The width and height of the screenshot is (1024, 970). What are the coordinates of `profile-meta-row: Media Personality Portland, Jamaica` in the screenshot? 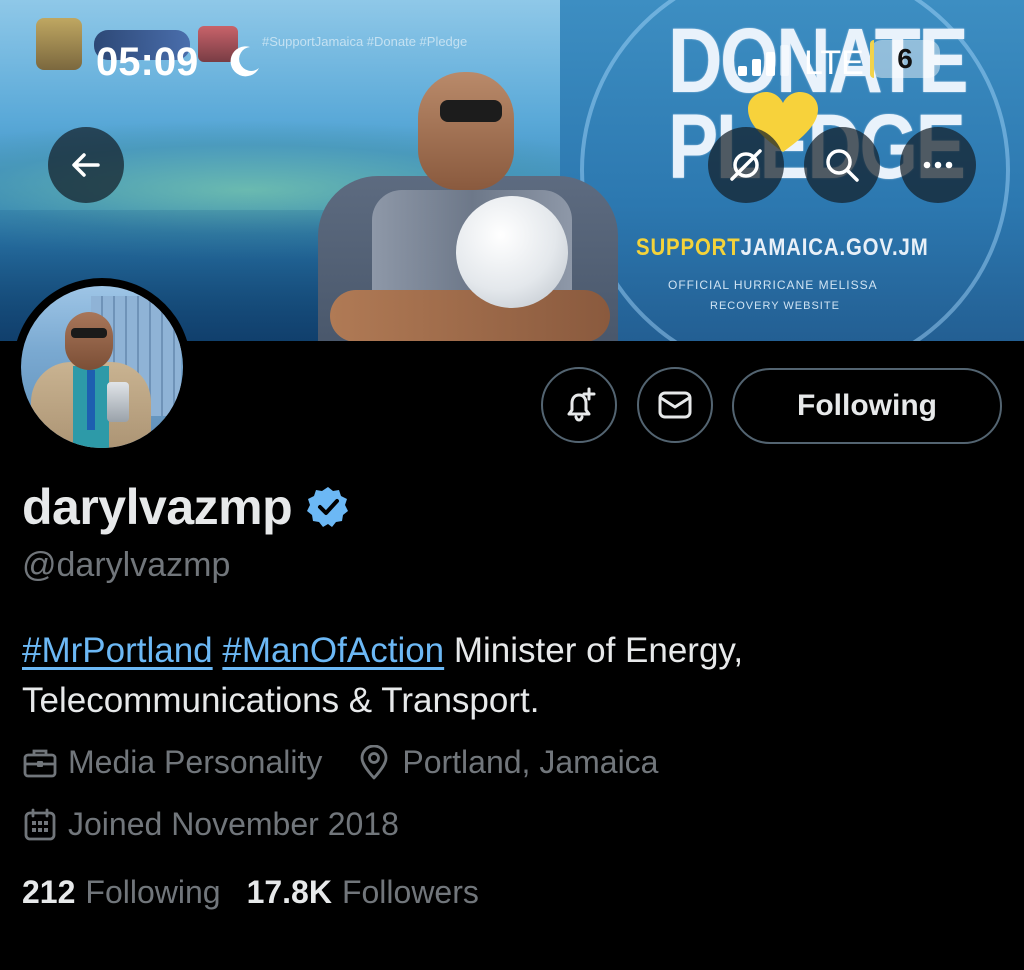 It's located at (357, 762).